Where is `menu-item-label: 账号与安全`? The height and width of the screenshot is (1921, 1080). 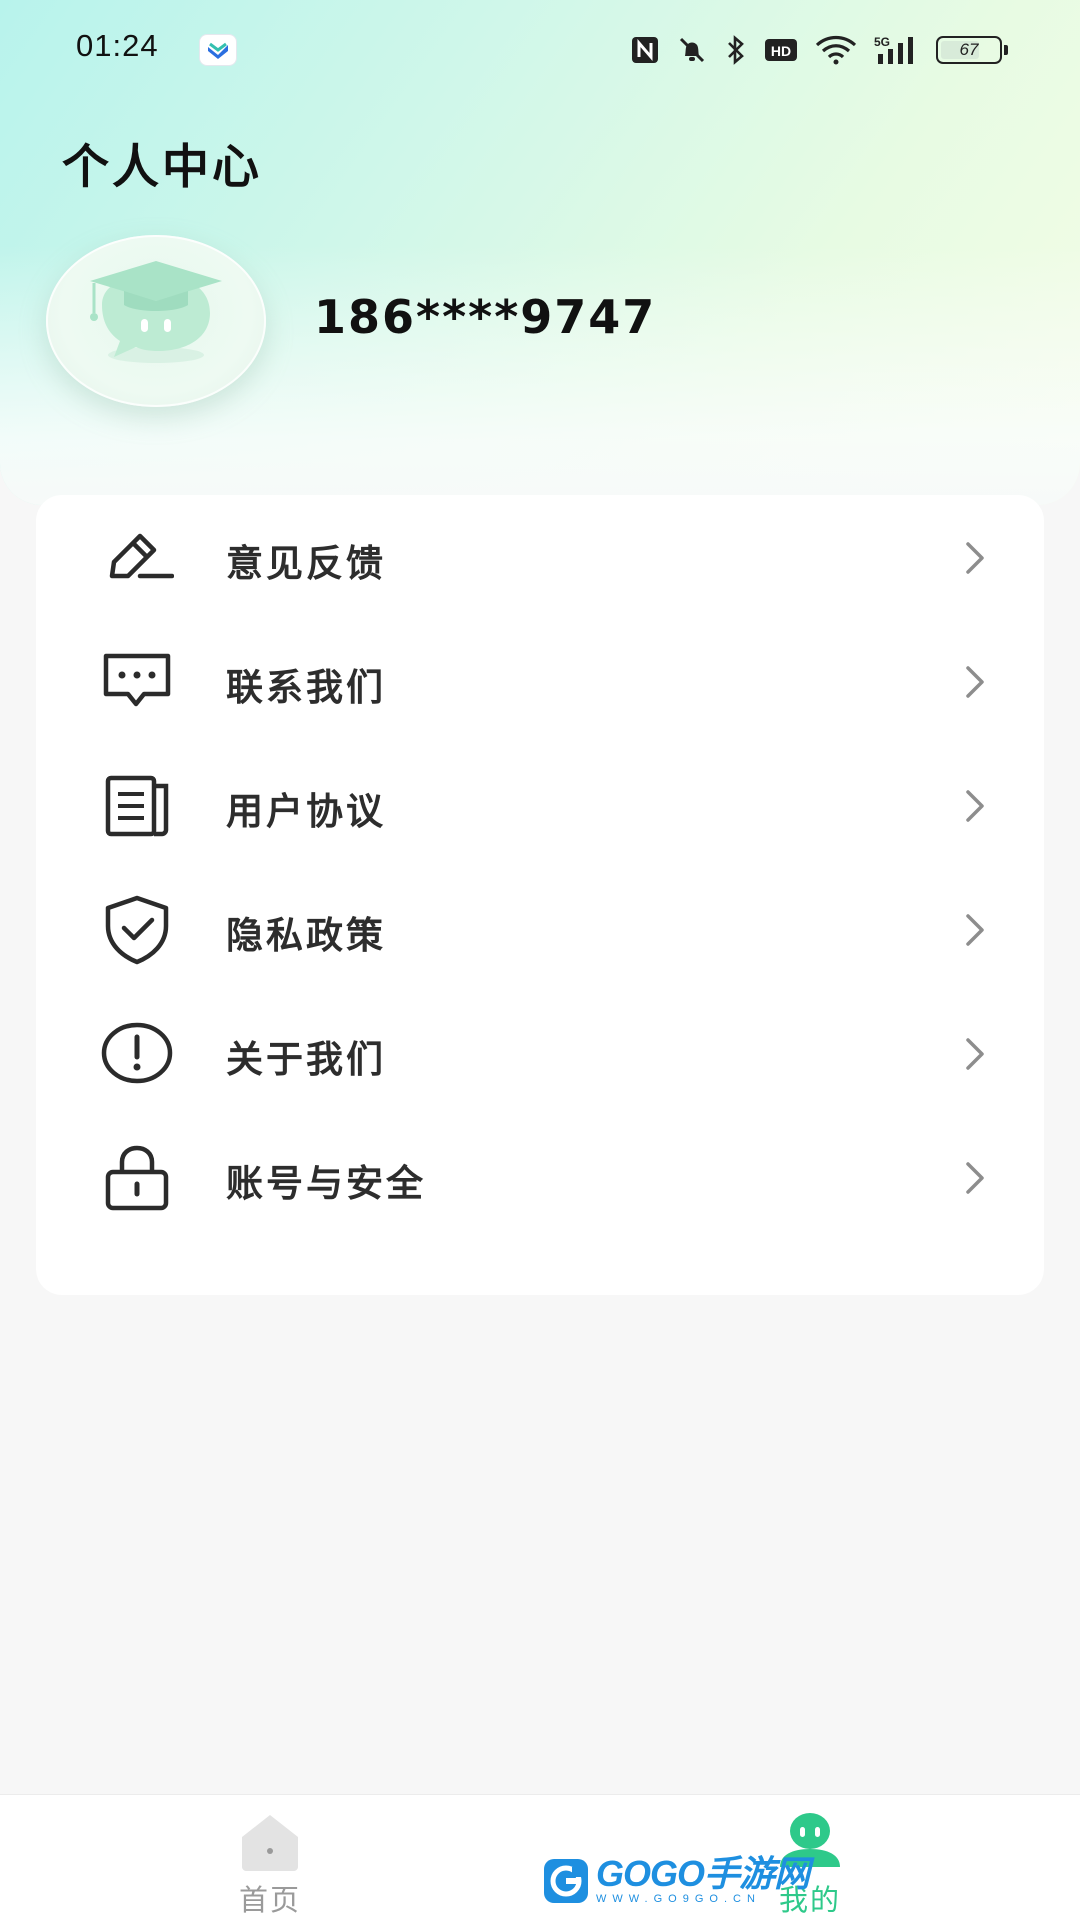
menu-item-label: 账号与安全 is located at coordinates (326, 1183).